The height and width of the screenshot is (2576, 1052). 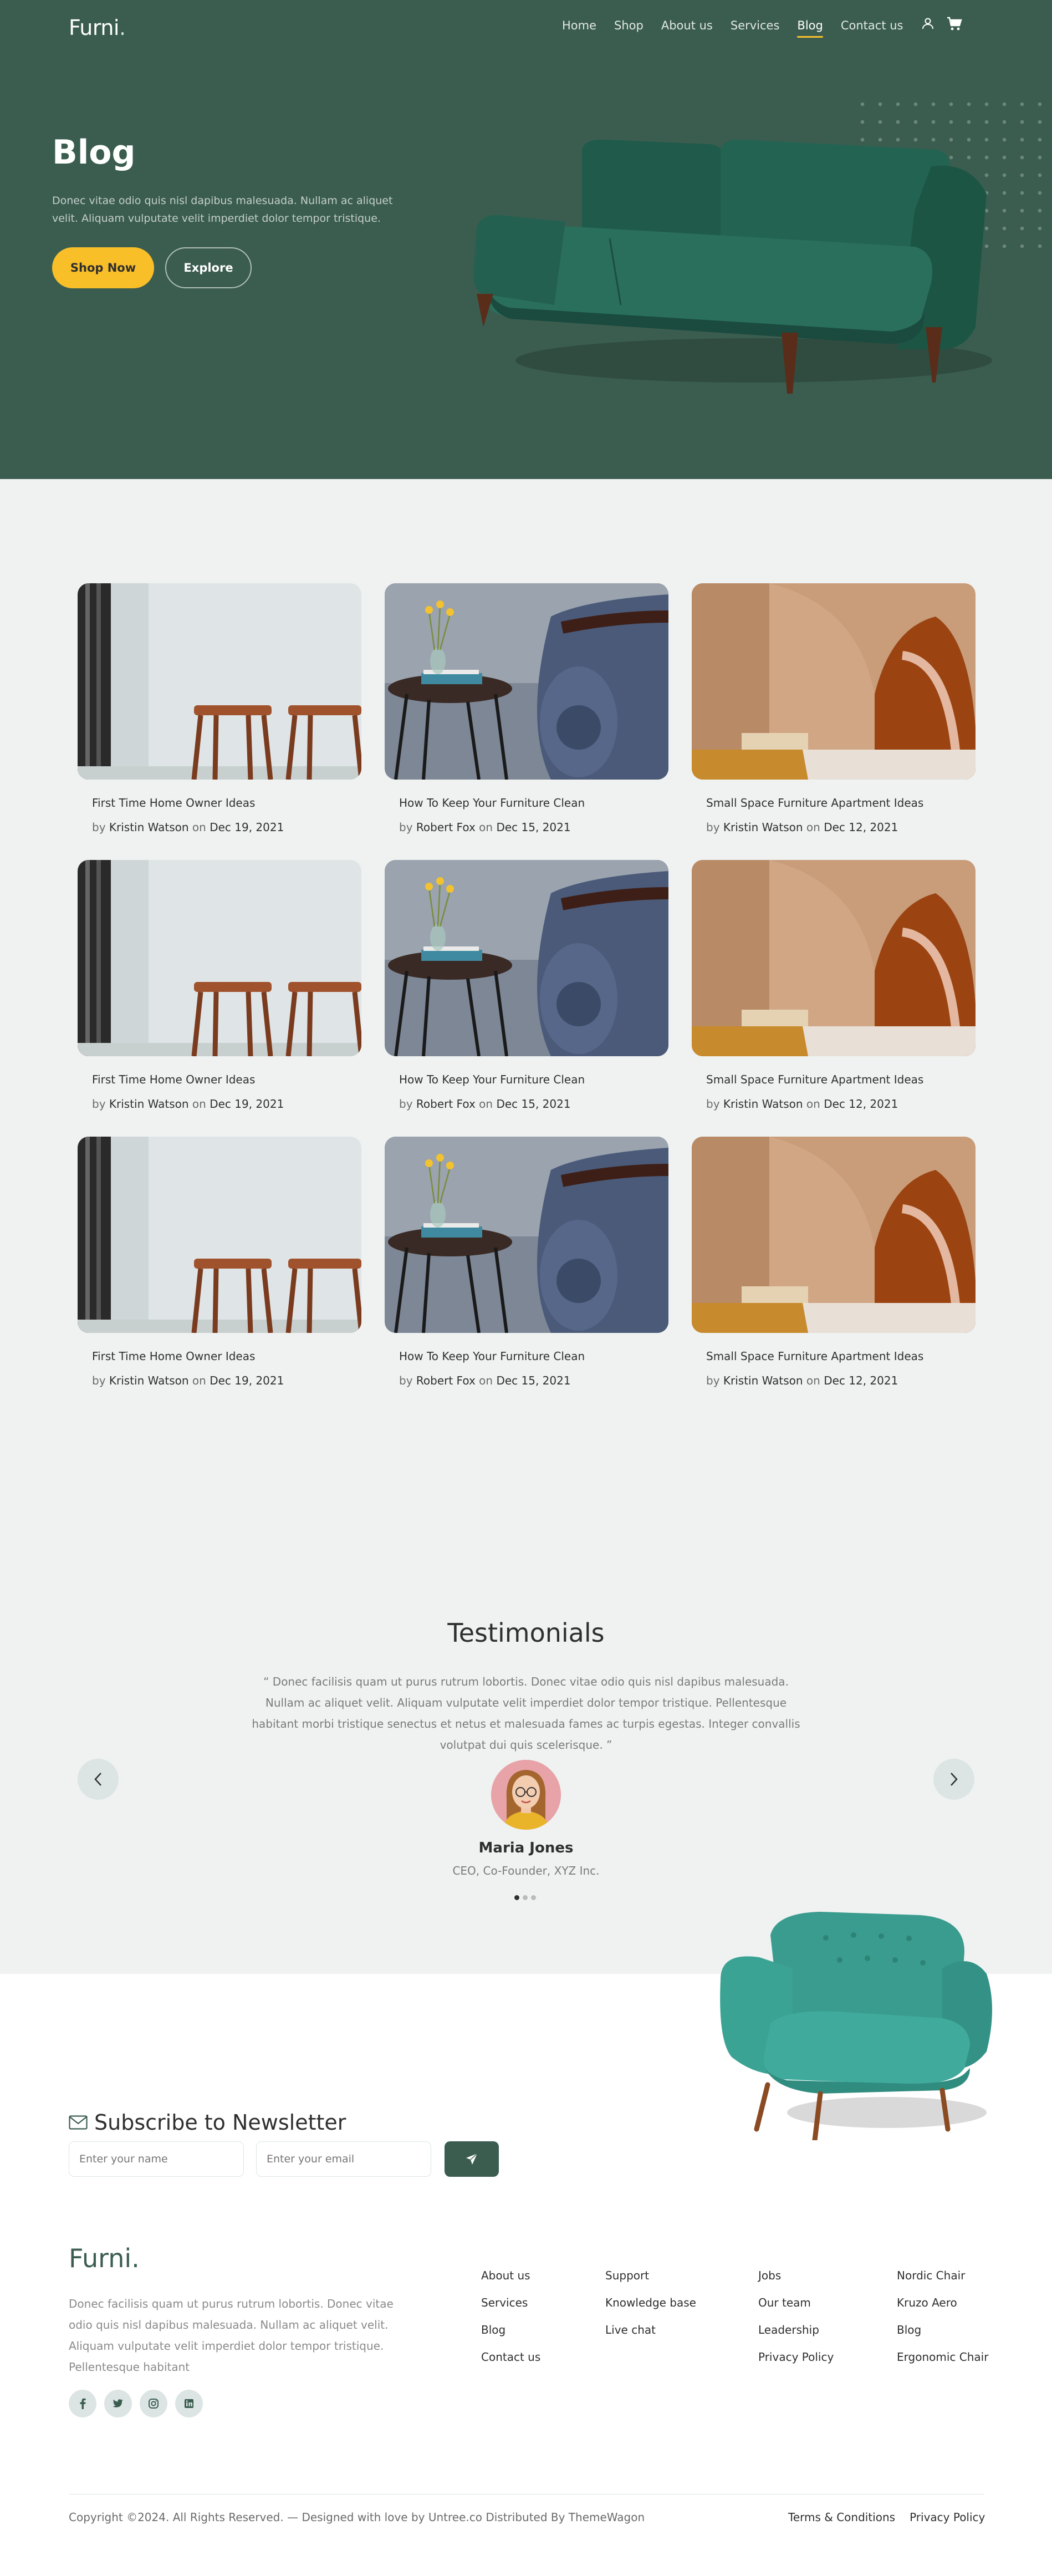 What do you see at coordinates (156, 2159) in the screenshot?
I see `newsletter-name-input` at bounding box center [156, 2159].